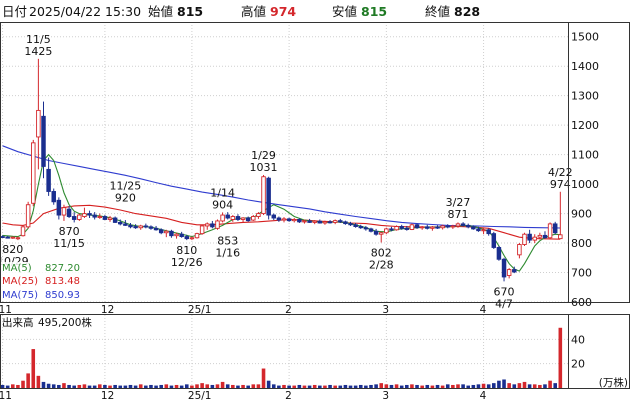 This screenshot has width=631, height=400. What do you see at coordinates (585, 66) in the screenshot?
I see `price-tick-label: 1400` at bounding box center [585, 66].